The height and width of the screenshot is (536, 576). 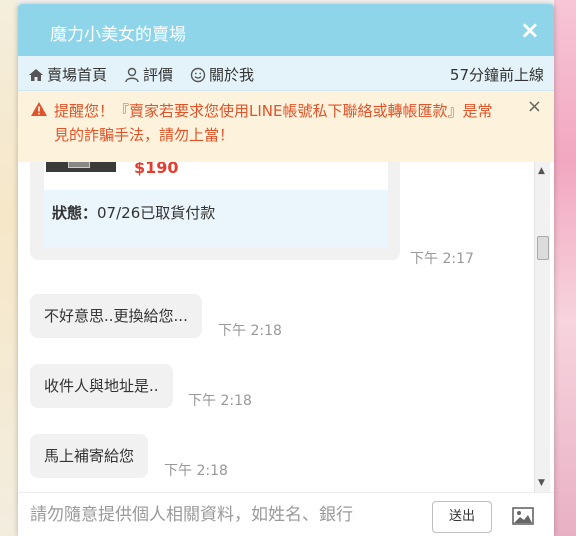 What do you see at coordinates (216, 176) in the screenshot?
I see `product-row: $190` at bounding box center [216, 176].